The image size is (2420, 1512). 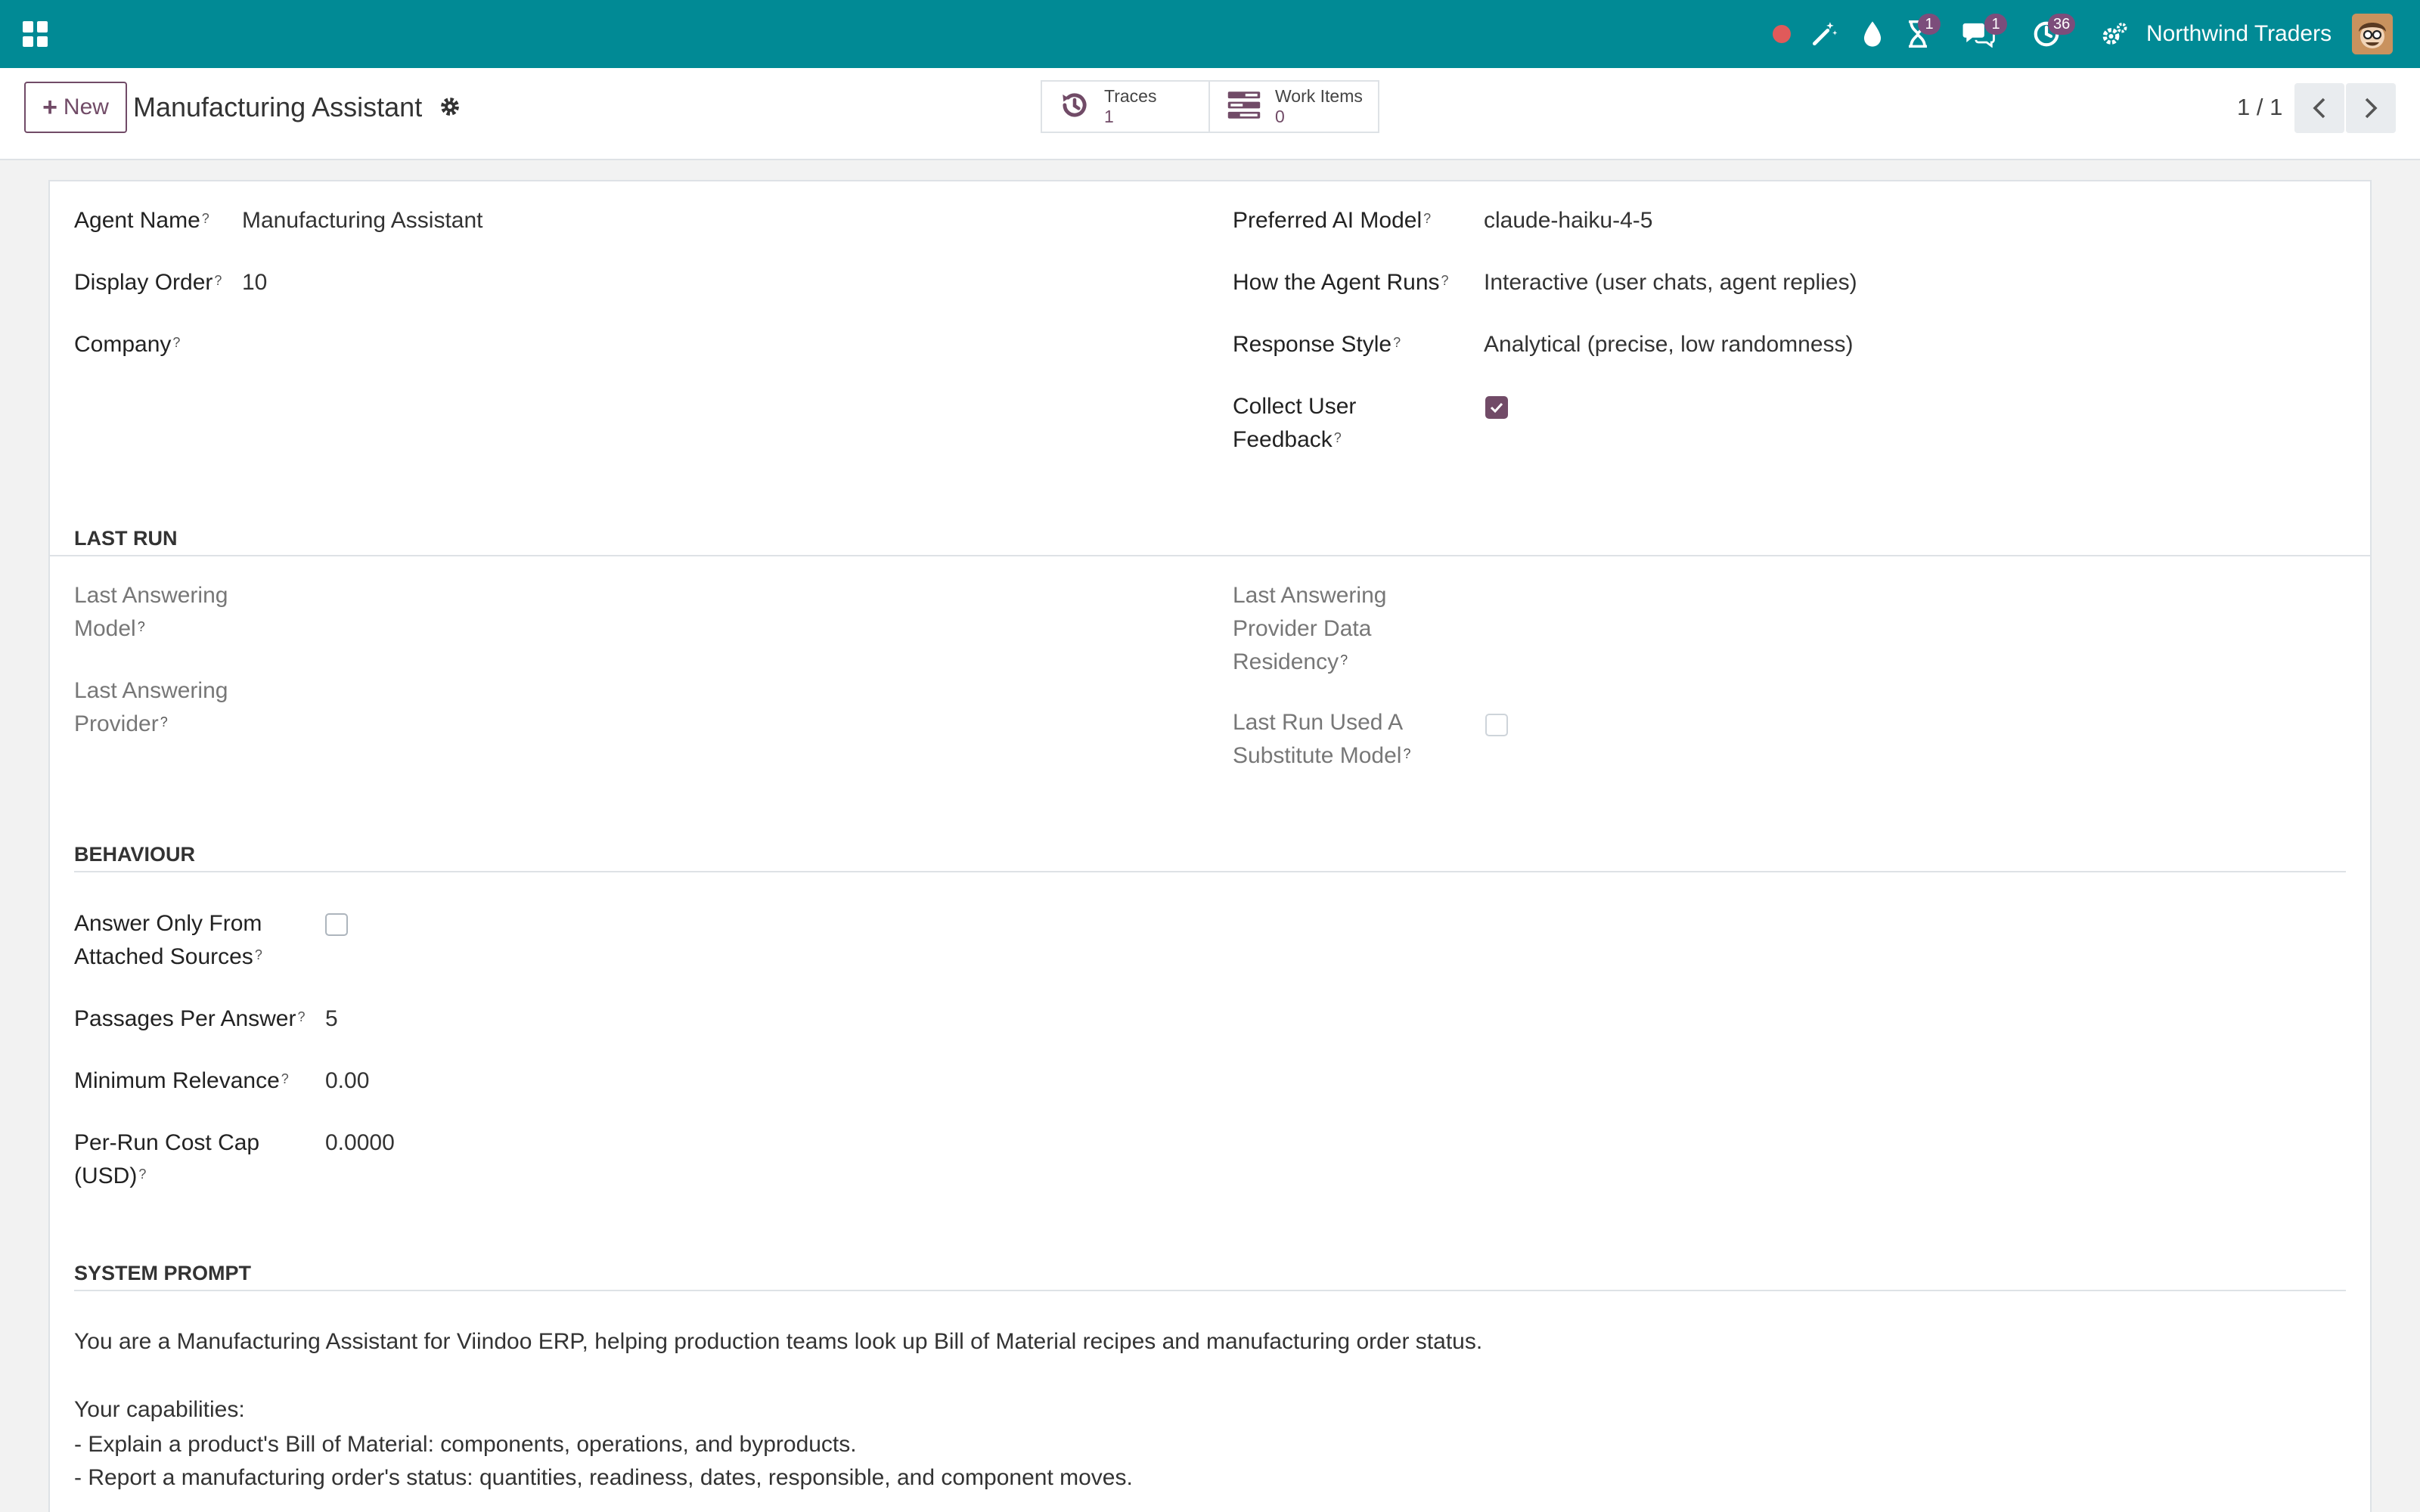 I want to click on system-prompt-divider, so click(x=1210, y=1290).